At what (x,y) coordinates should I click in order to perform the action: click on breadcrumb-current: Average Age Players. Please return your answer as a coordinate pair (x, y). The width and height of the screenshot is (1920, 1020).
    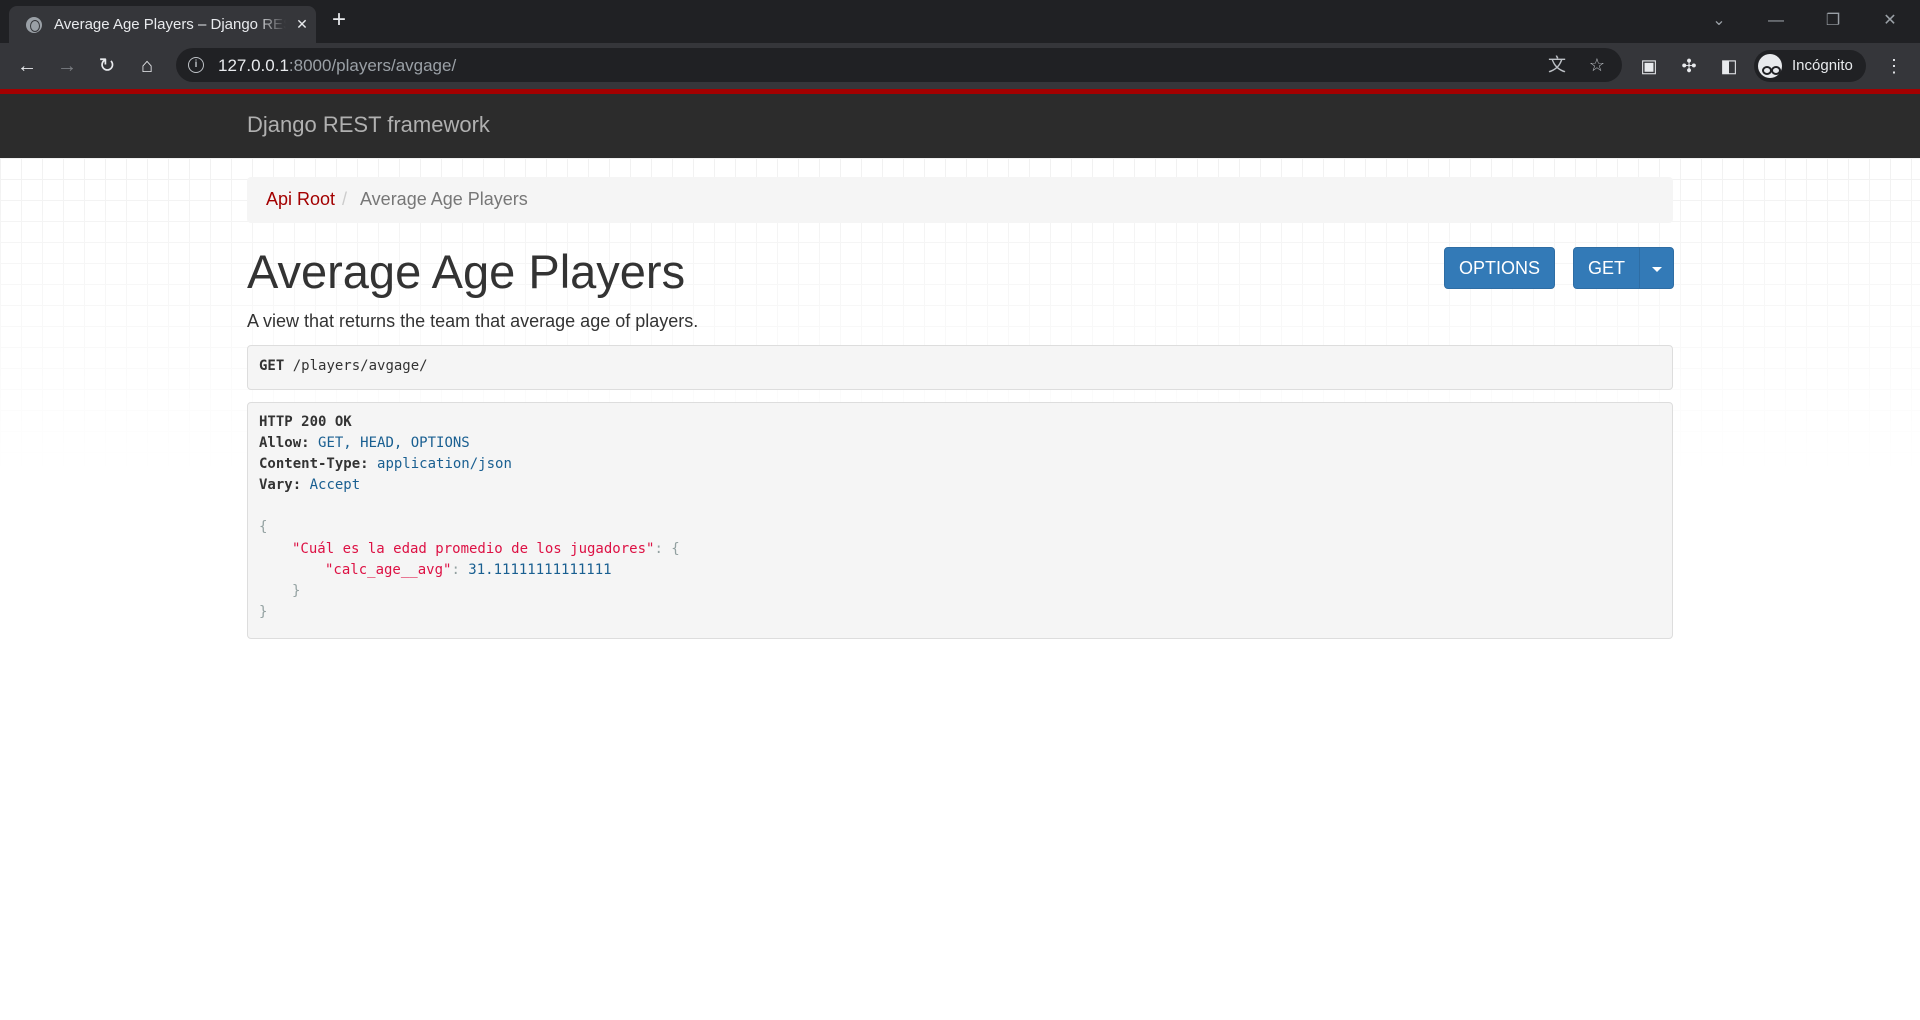
    Looking at the image, I should click on (444, 199).